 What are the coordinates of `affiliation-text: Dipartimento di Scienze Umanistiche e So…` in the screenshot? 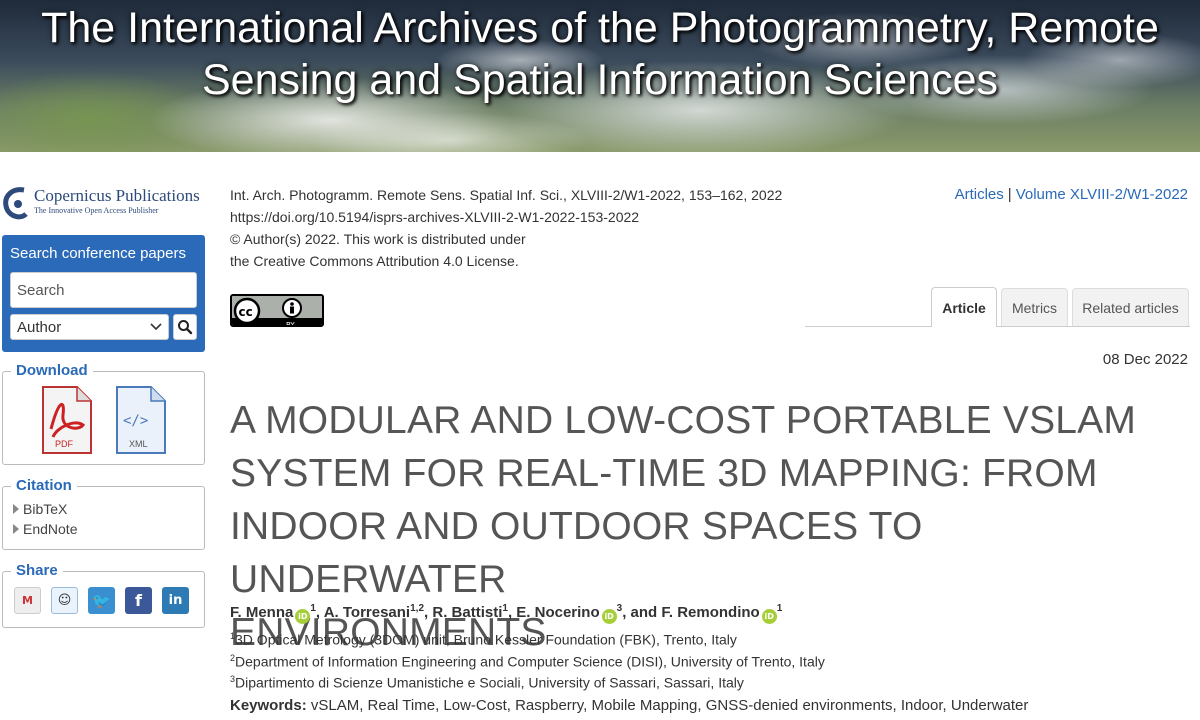 It's located at (489, 682).